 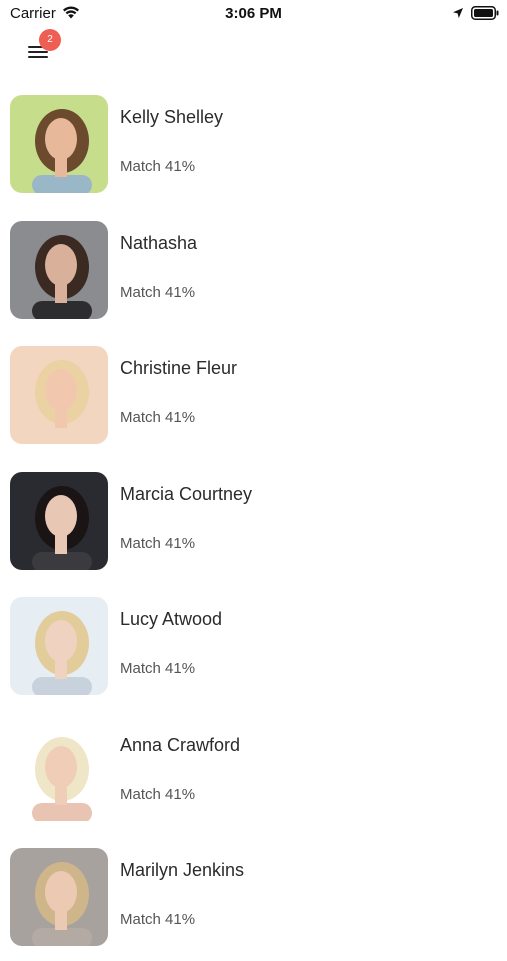 I want to click on match-list-item: Lucy Atwood Match 41%, so click(x=253, y=647).